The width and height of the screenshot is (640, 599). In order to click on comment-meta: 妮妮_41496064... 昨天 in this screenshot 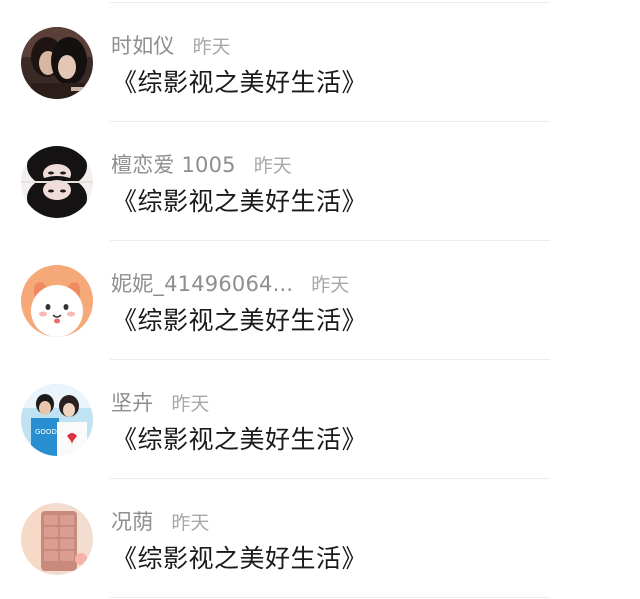, I will do `click(230, 283)`.